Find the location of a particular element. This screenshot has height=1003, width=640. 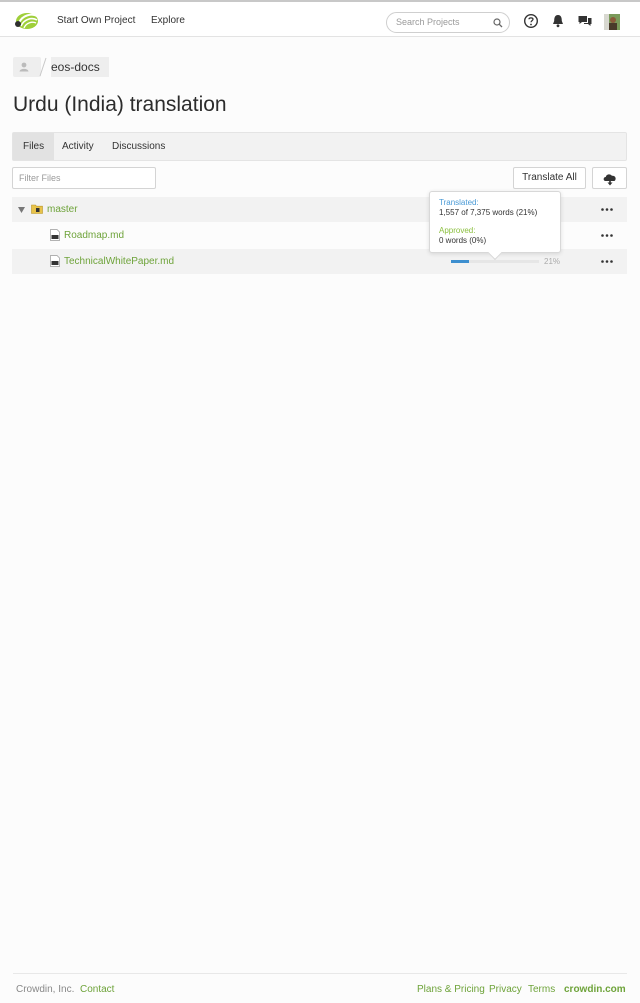

nav-start-own-project: Start Own Project is located at coordinates (96, 20).